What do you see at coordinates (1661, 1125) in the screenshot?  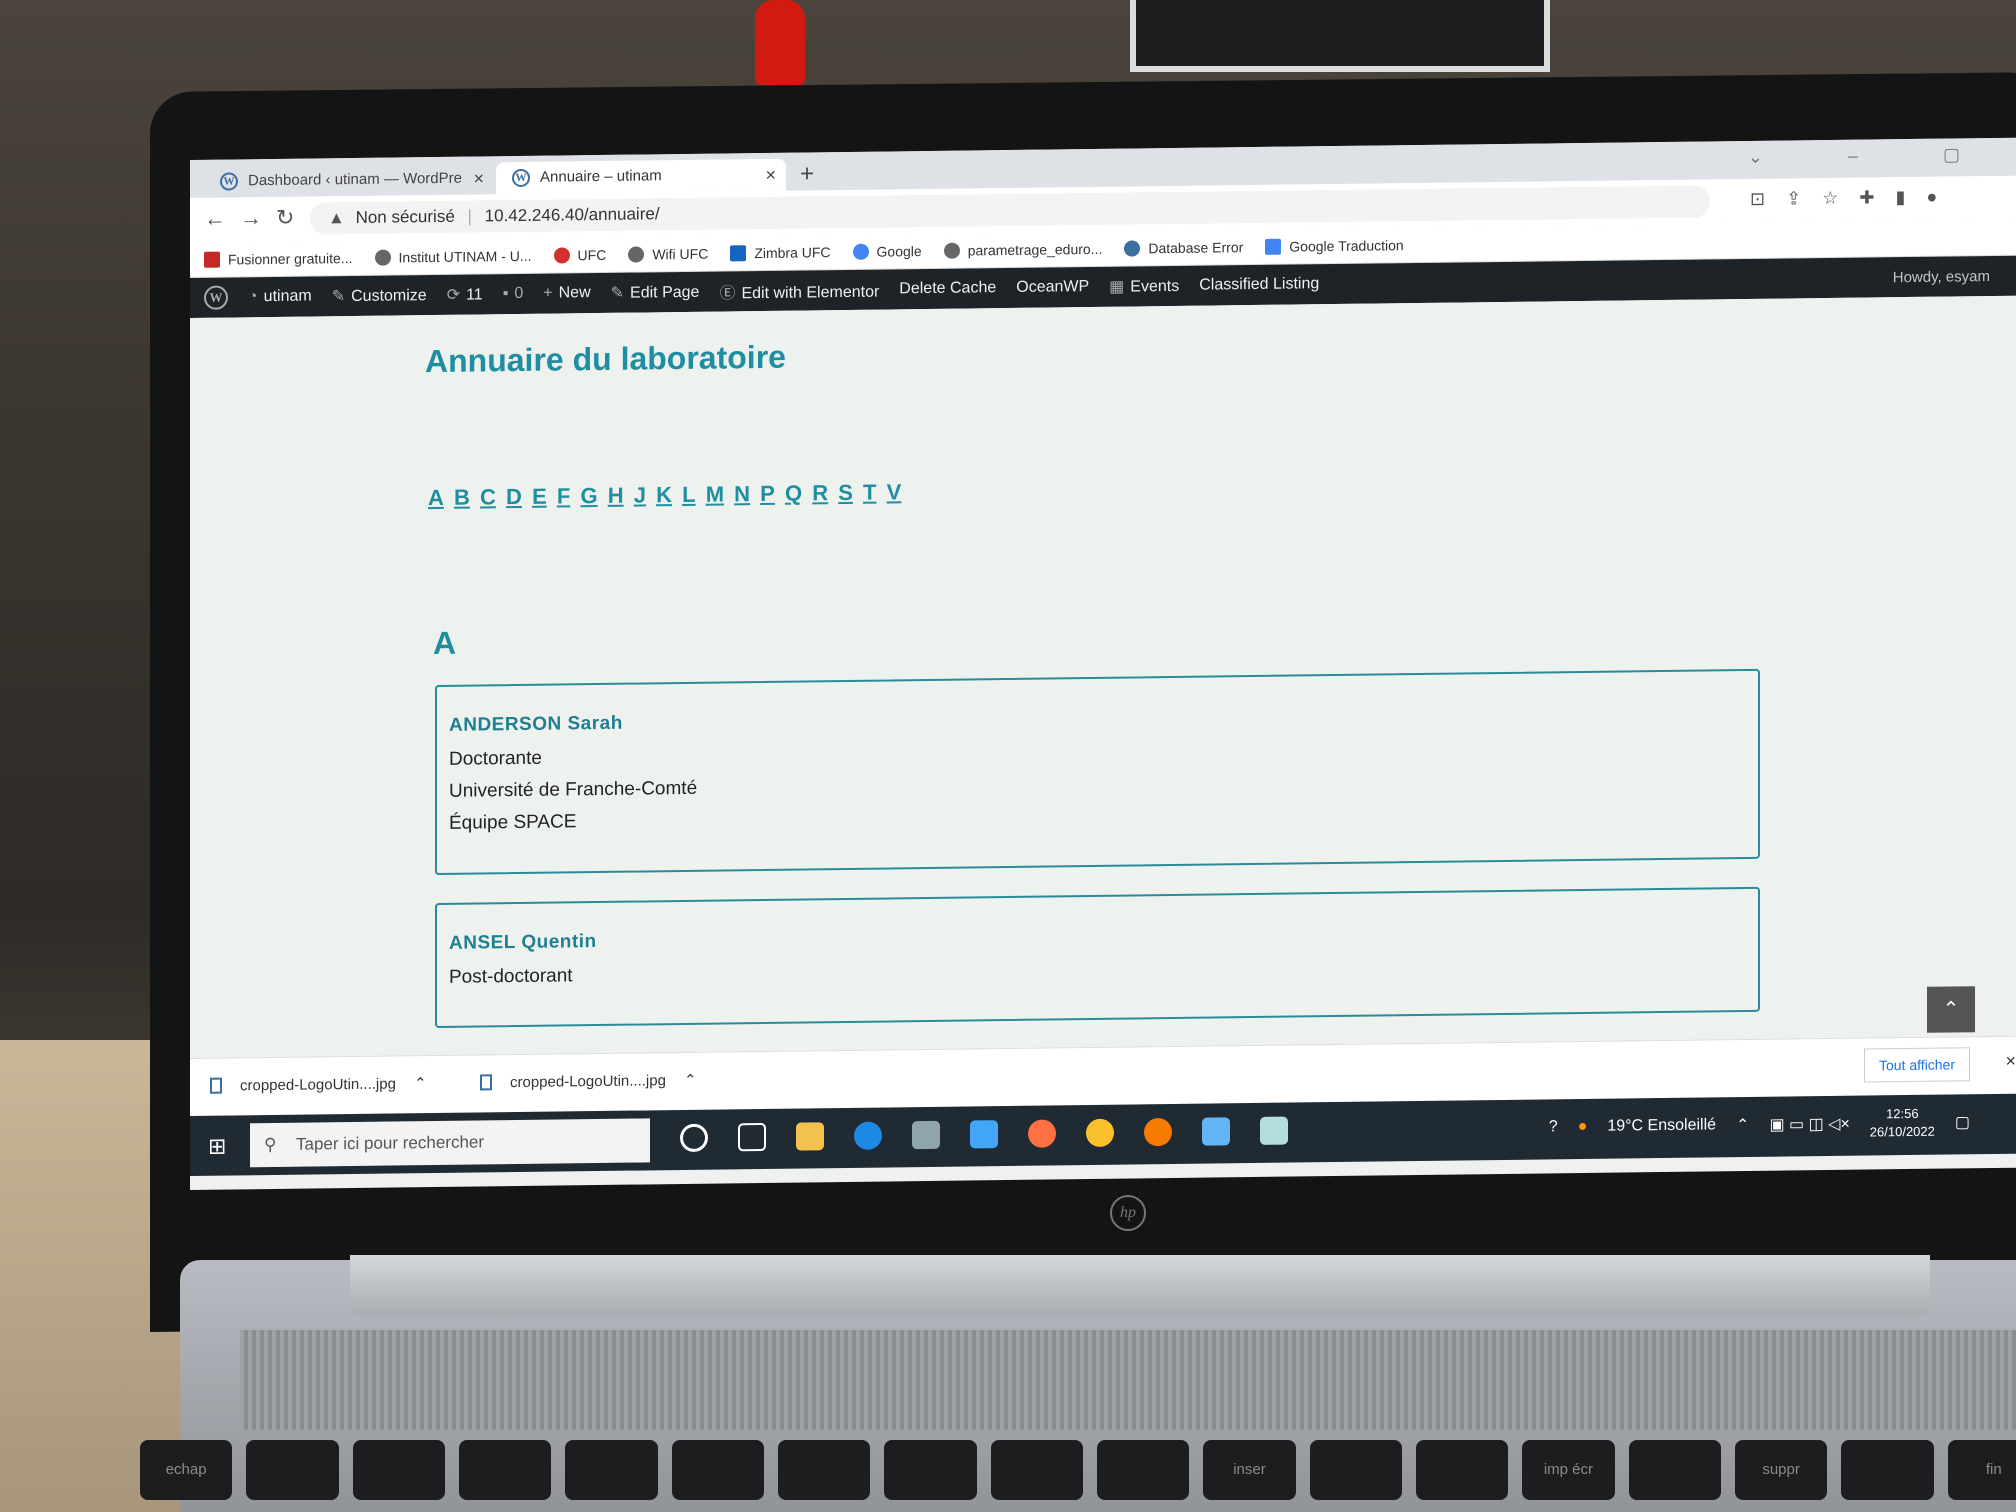 I see `weather-text: 19°C Ensoleillé` at bounding box center [1661, 1125].